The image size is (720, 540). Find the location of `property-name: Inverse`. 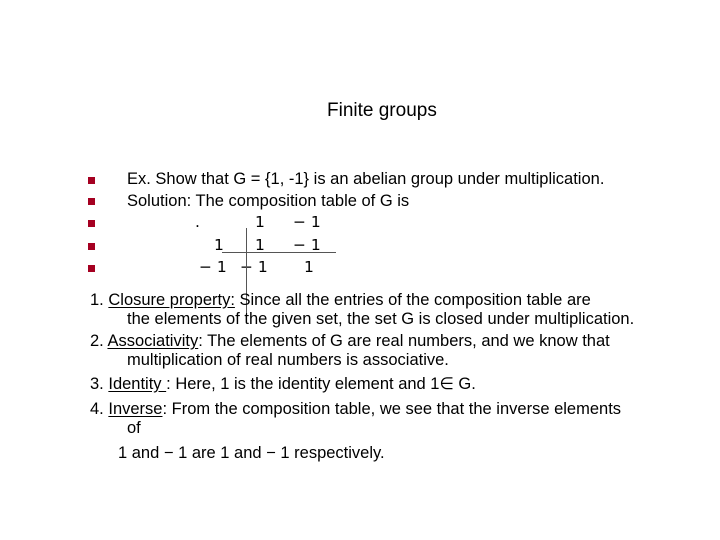

property-name: Inverse is located at coordinates (135, 409).